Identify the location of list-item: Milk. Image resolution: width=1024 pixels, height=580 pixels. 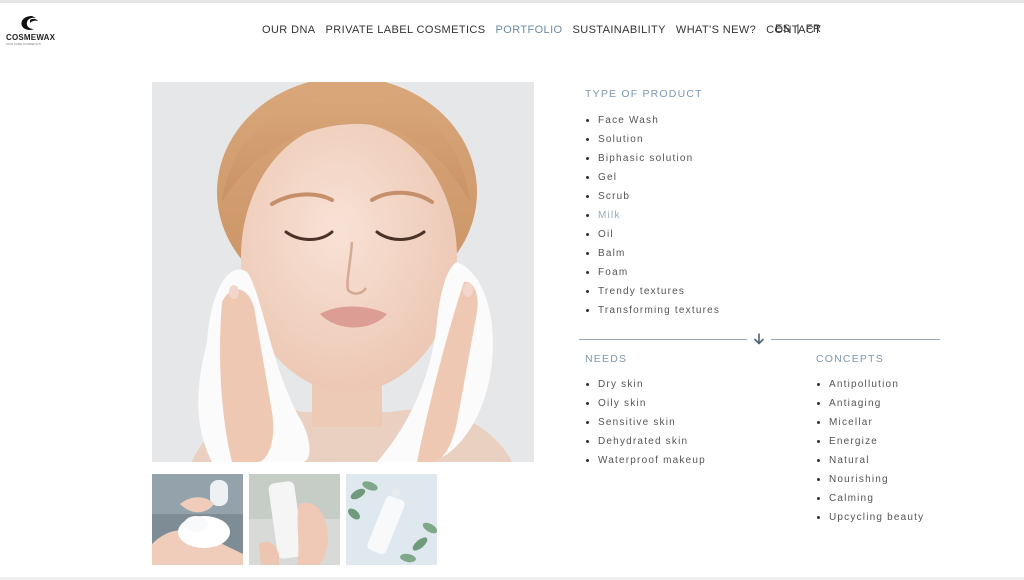
(652, 219).